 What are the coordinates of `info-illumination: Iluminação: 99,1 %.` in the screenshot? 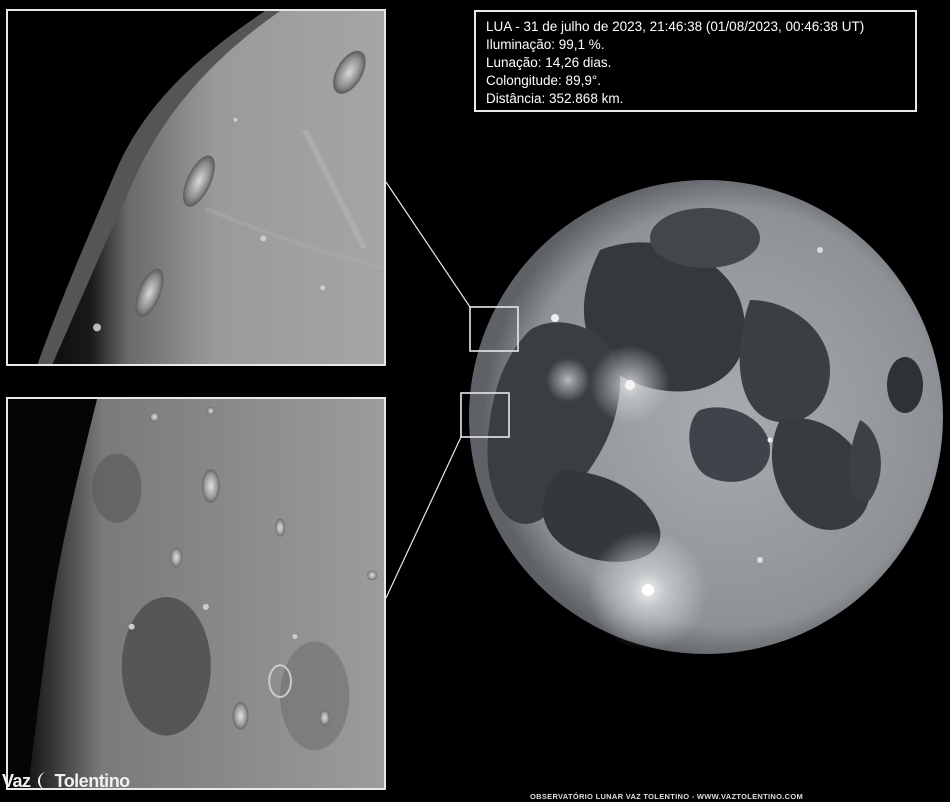 It's located at (545, 44).